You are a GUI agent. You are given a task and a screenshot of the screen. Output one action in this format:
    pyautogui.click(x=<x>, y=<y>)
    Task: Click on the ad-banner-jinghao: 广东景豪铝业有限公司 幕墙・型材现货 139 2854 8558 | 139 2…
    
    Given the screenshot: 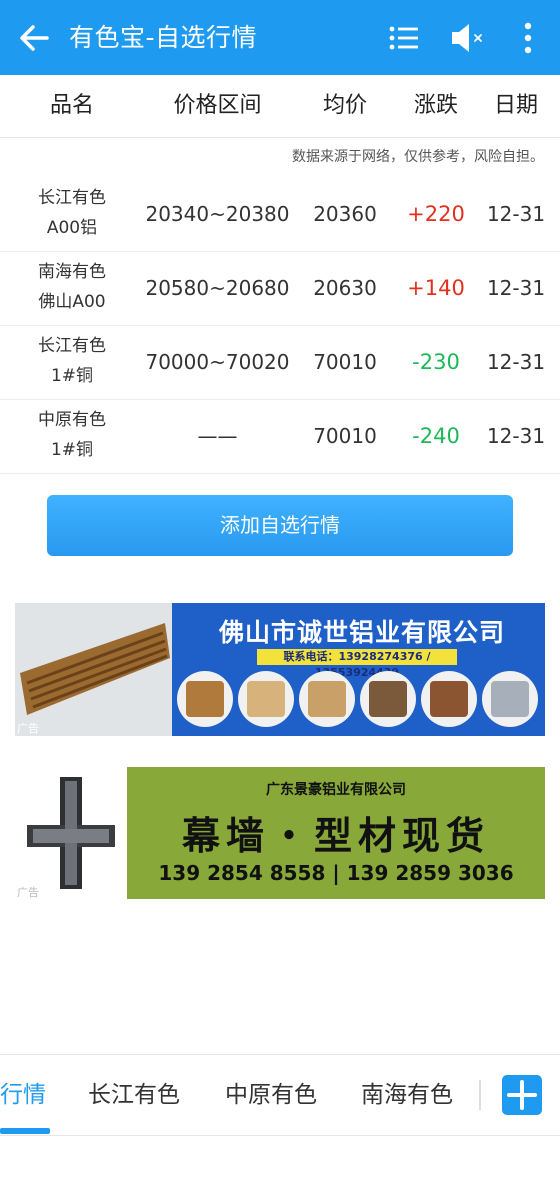 What is the action you would take?
    pyautogui.click(x=280, y=833)
    